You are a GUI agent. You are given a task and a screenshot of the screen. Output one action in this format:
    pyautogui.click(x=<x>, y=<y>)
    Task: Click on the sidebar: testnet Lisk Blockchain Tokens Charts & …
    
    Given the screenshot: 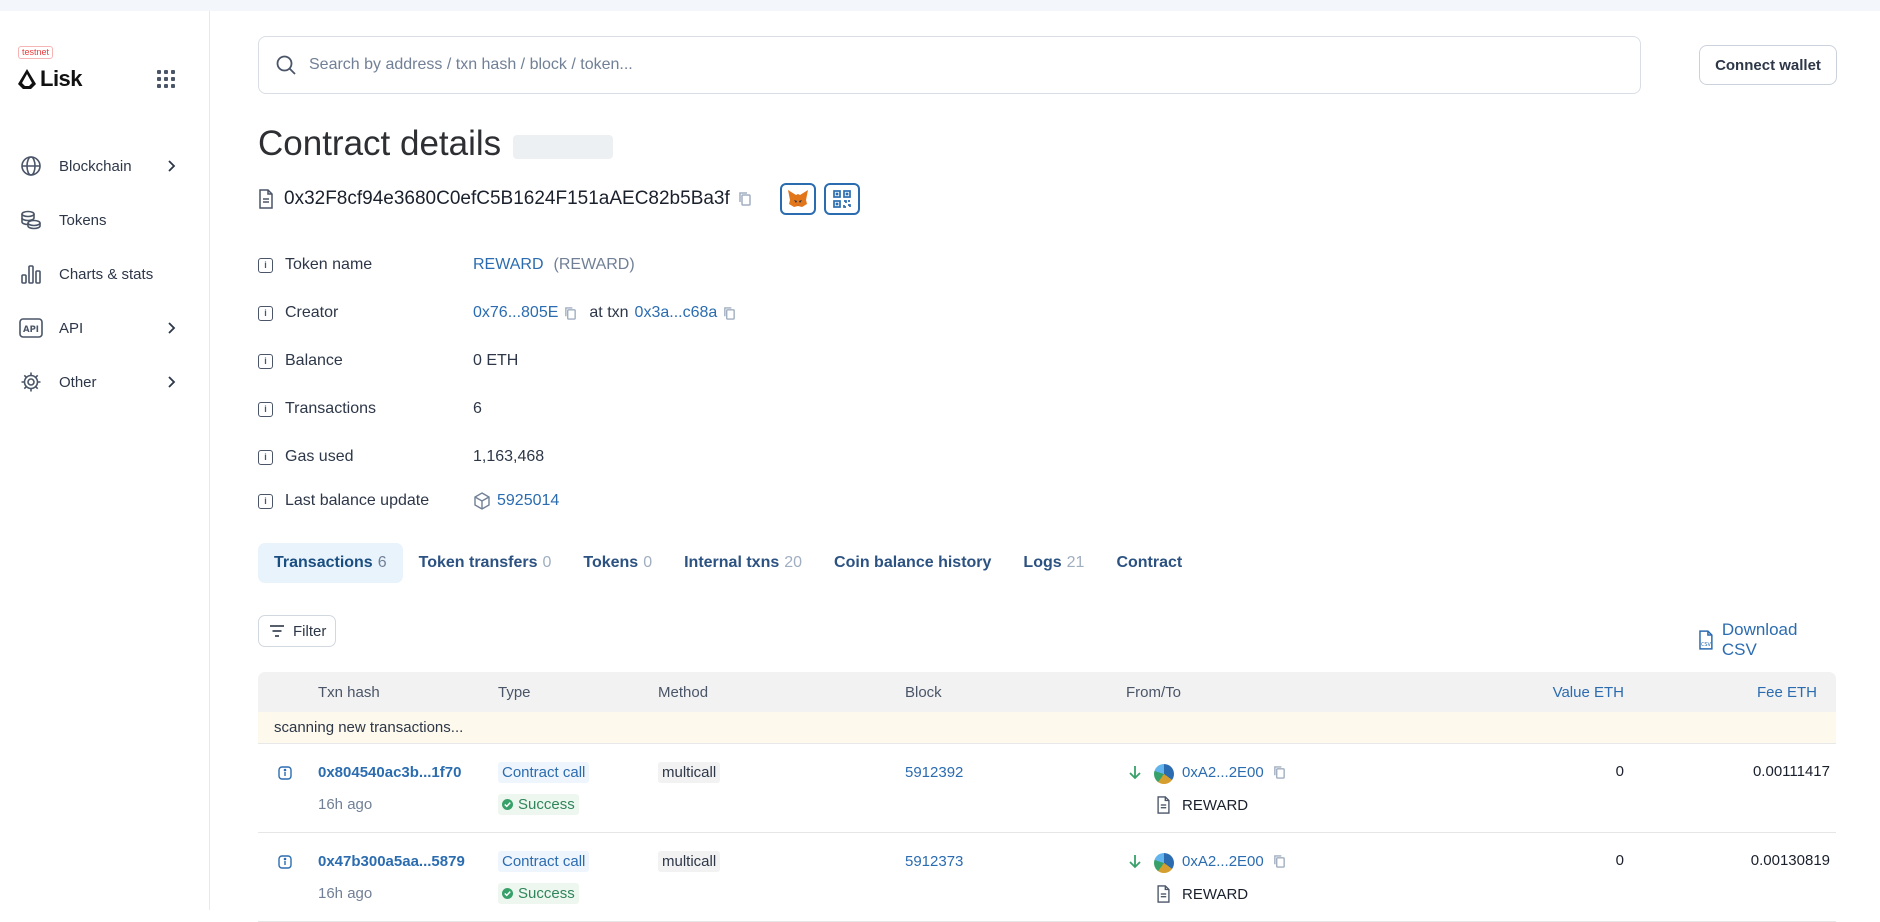 What is the action you would take?
    pyautogui.click(x=105, y=460)
    